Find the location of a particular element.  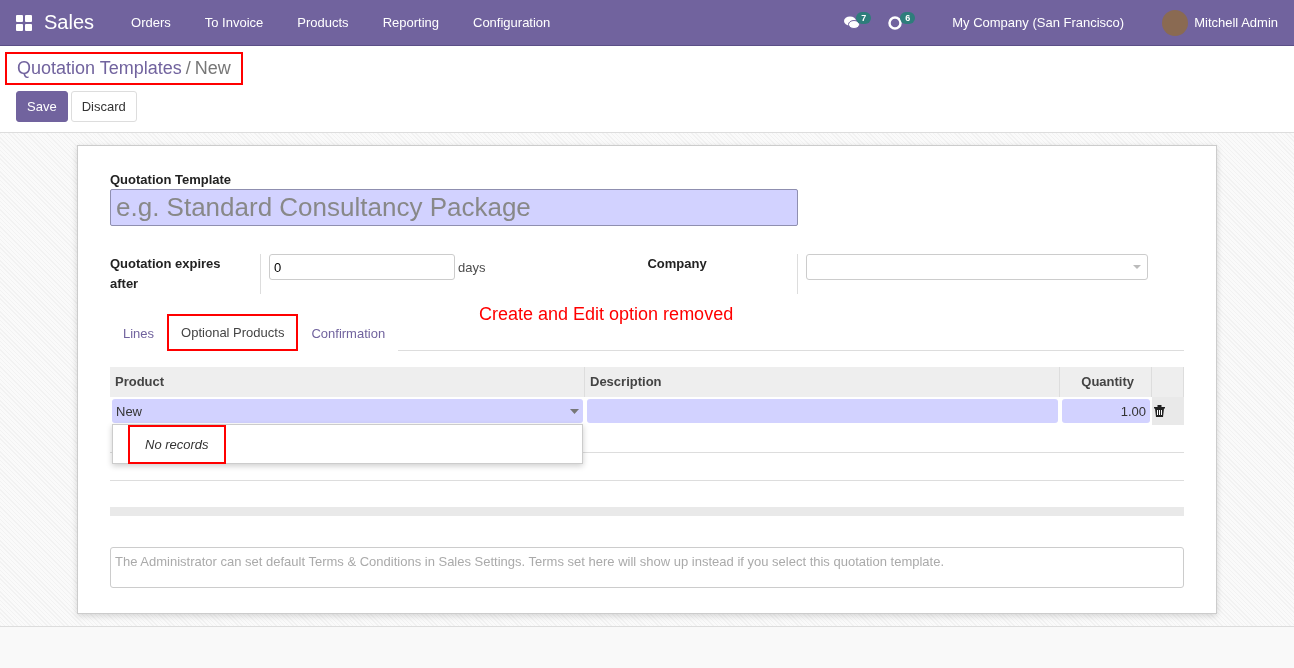

field-label: Company is located at coordinates (677, 264).